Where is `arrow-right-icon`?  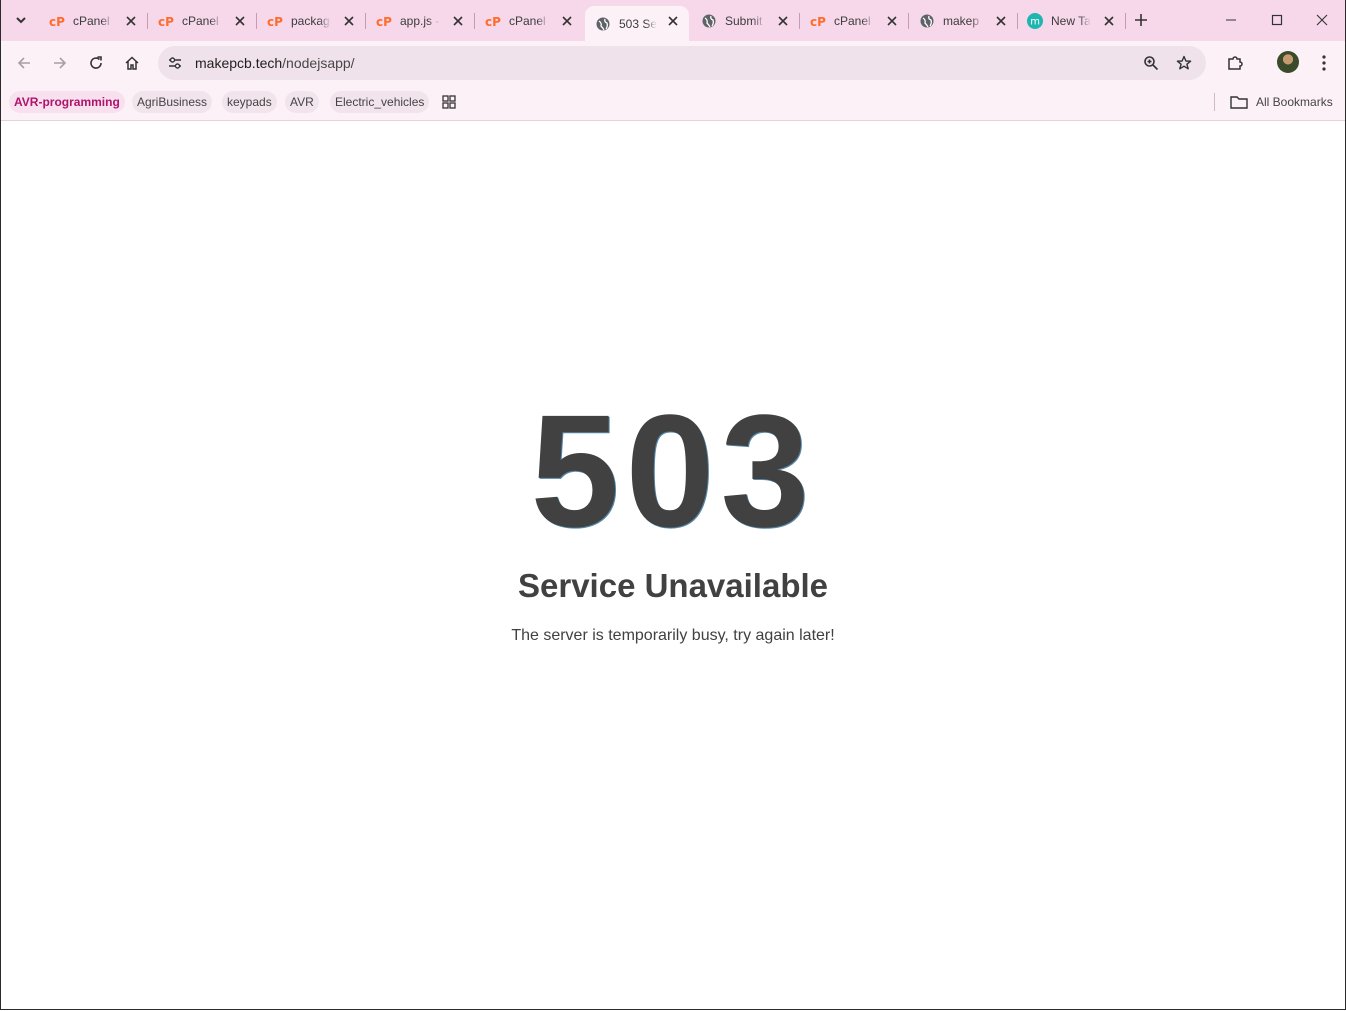
arrow-right-icon is located at coordinates (60, 63).